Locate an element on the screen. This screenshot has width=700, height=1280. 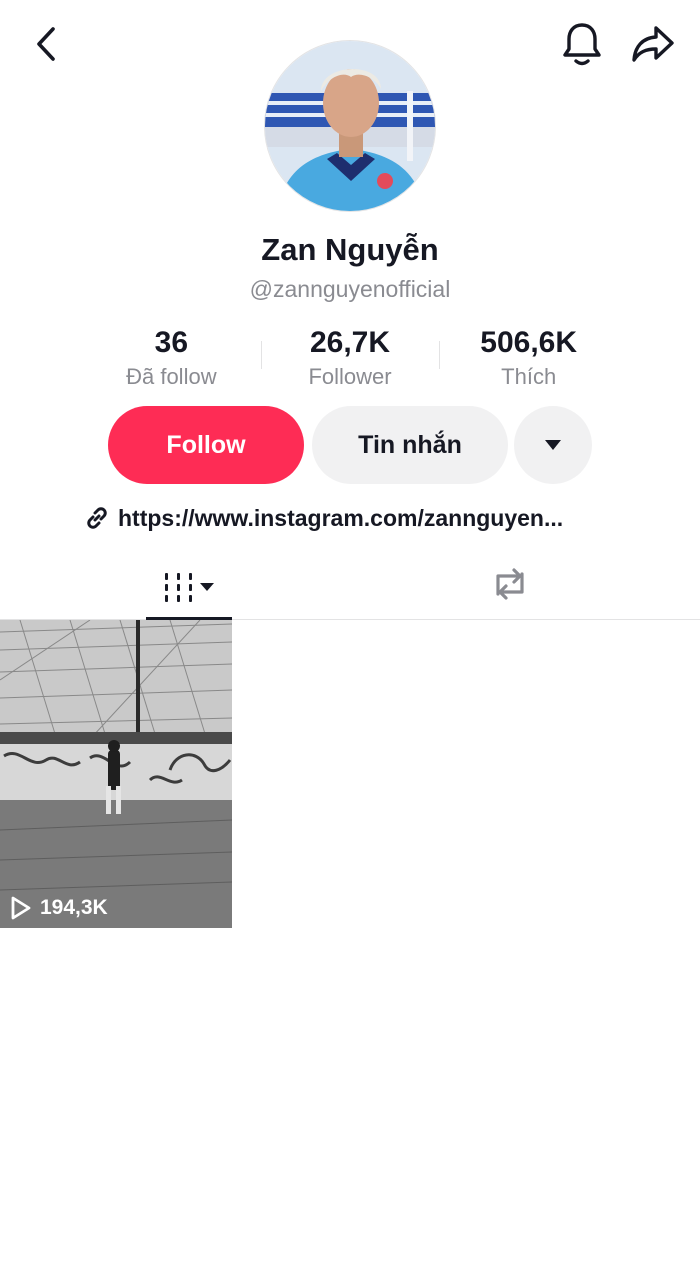
tab-reposts is located at coordinates (510, 584).